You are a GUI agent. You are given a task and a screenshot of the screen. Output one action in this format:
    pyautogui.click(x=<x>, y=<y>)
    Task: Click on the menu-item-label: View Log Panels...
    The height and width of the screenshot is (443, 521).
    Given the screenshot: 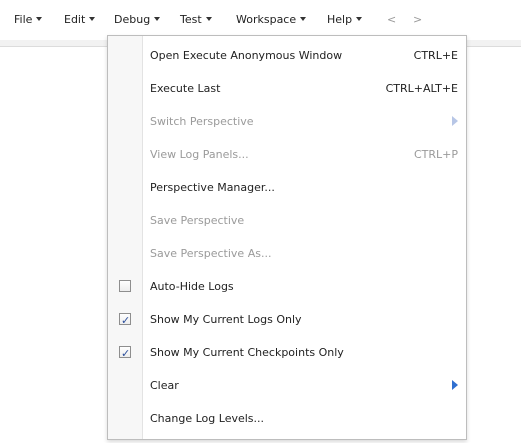 What is the action you would take?
    pyautogui.click(x=199, y=154)
    